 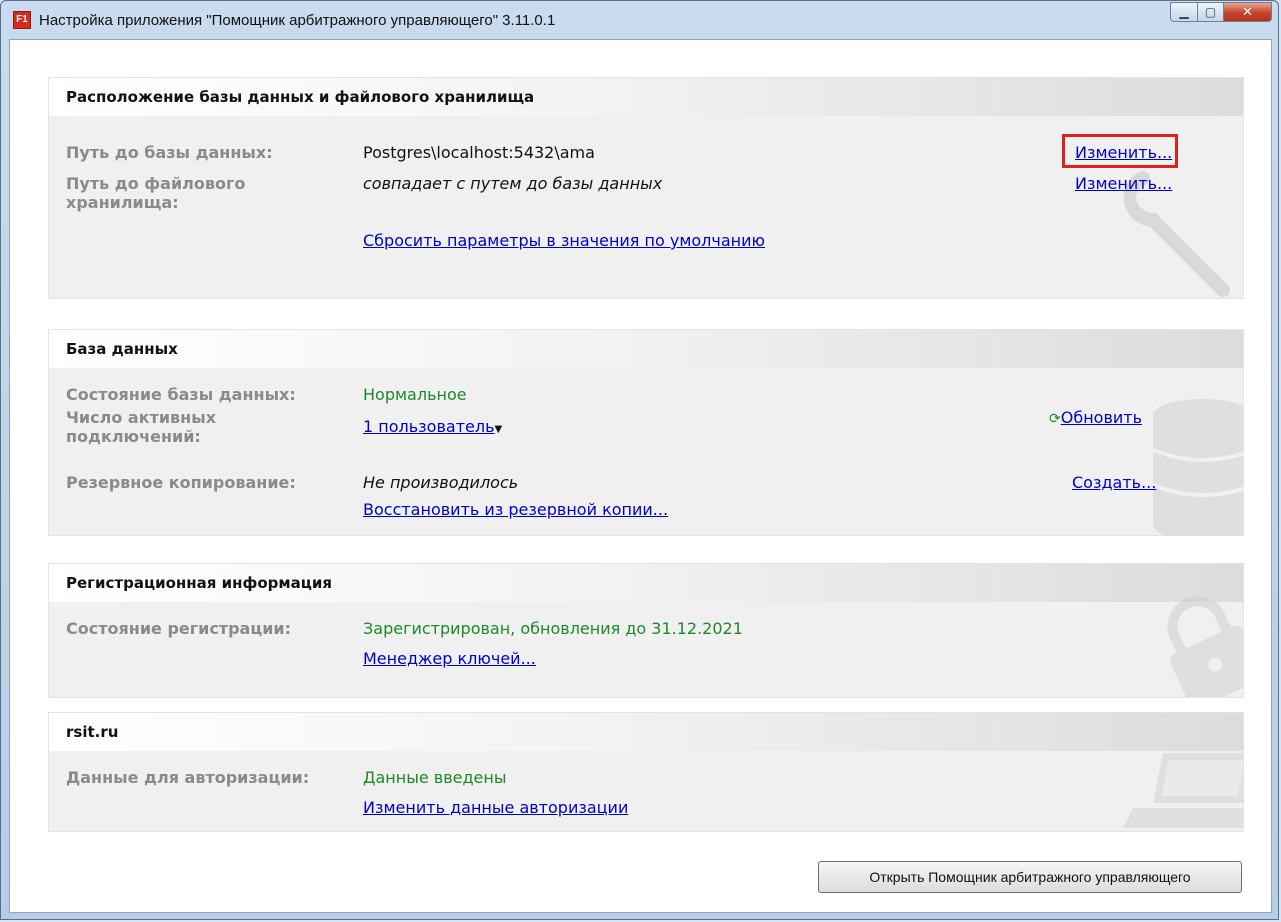 I want to click on maximize-button: ▢, so click(x=1211, y=12).